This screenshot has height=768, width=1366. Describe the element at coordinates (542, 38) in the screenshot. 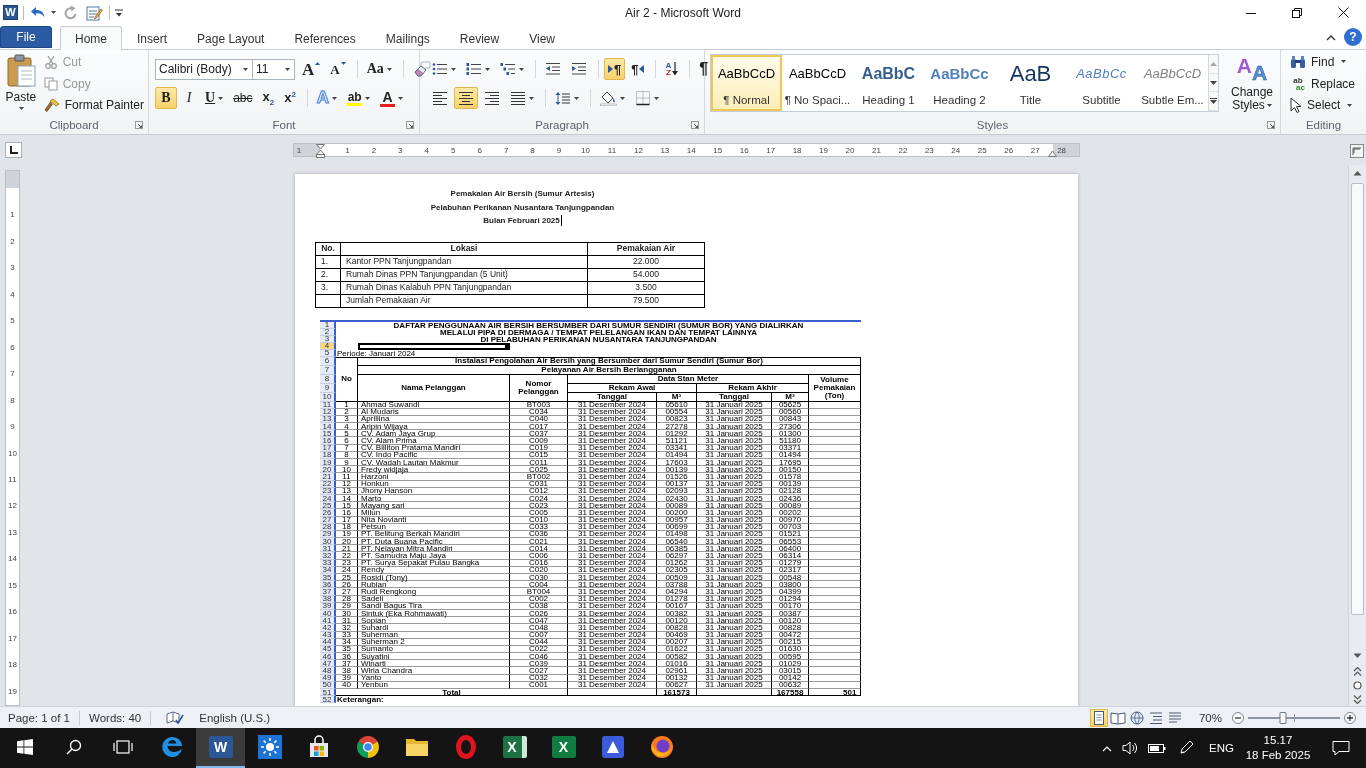

I see `ribbon-tab: View` at that location.